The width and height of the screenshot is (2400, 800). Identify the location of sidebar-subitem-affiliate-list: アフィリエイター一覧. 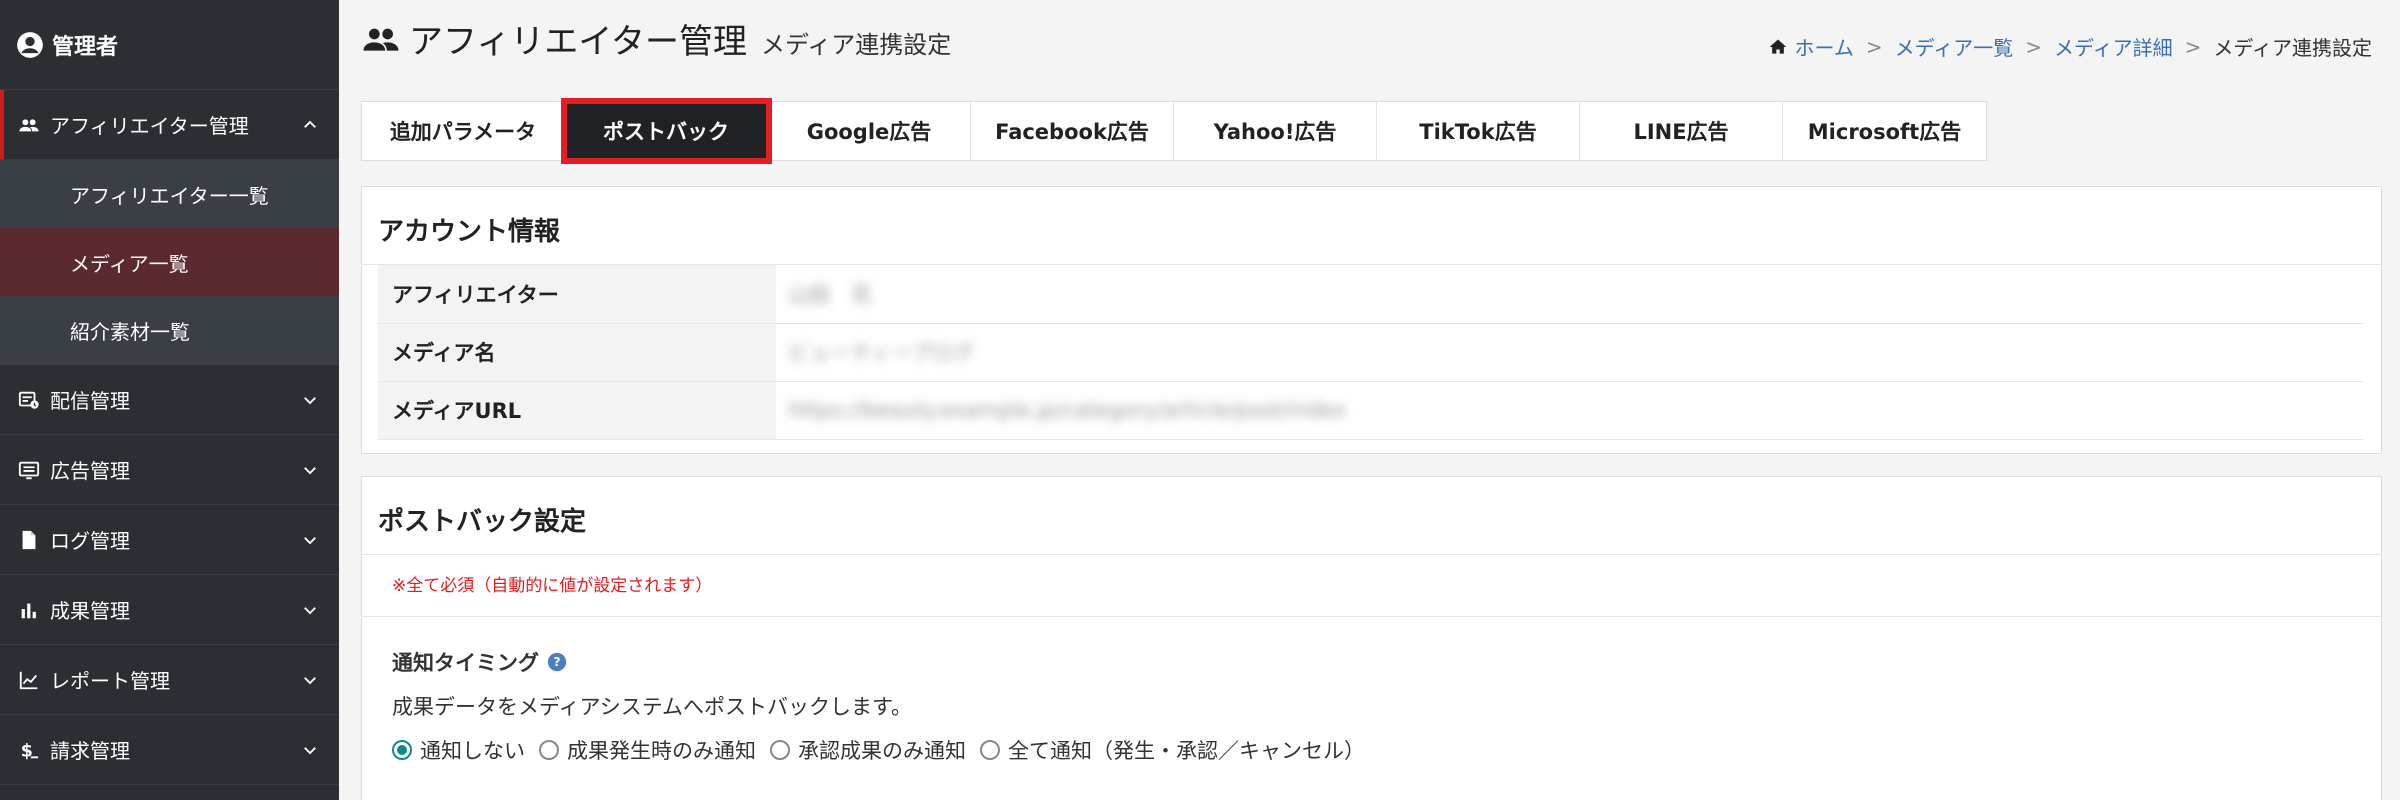
(169, 194).